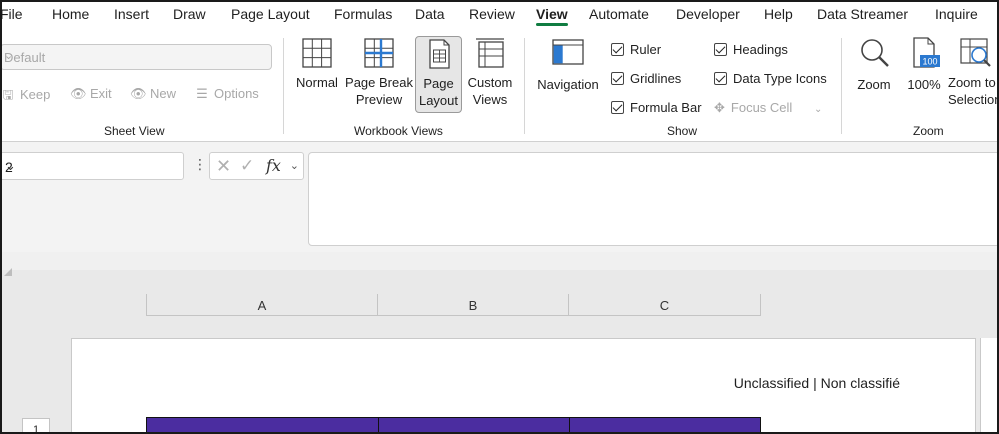 The height and width of the screenshot is (434, 999). Describe the element at coordinates (975, 53) in the screenshot. I see `zoom-selection-icon` at that location.